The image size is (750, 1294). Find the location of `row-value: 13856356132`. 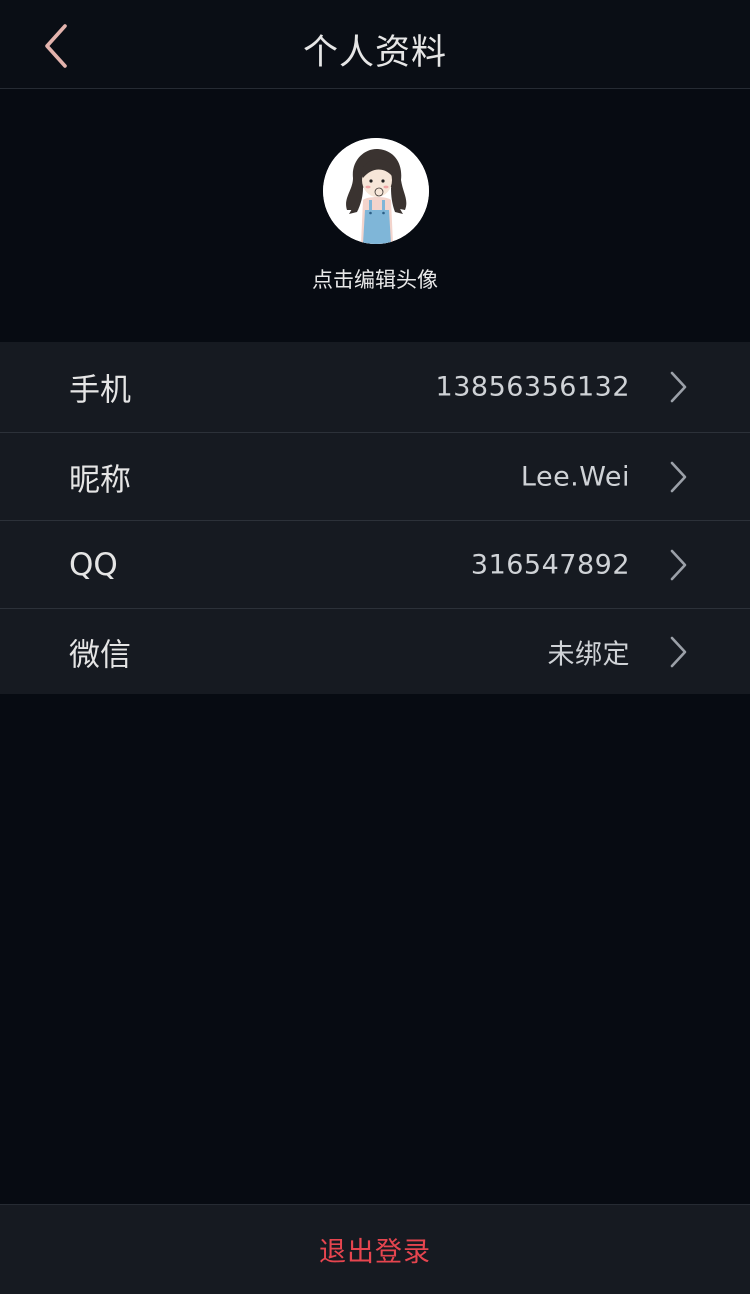

row-value: 13856356132 is located at coordinates (532, 387).